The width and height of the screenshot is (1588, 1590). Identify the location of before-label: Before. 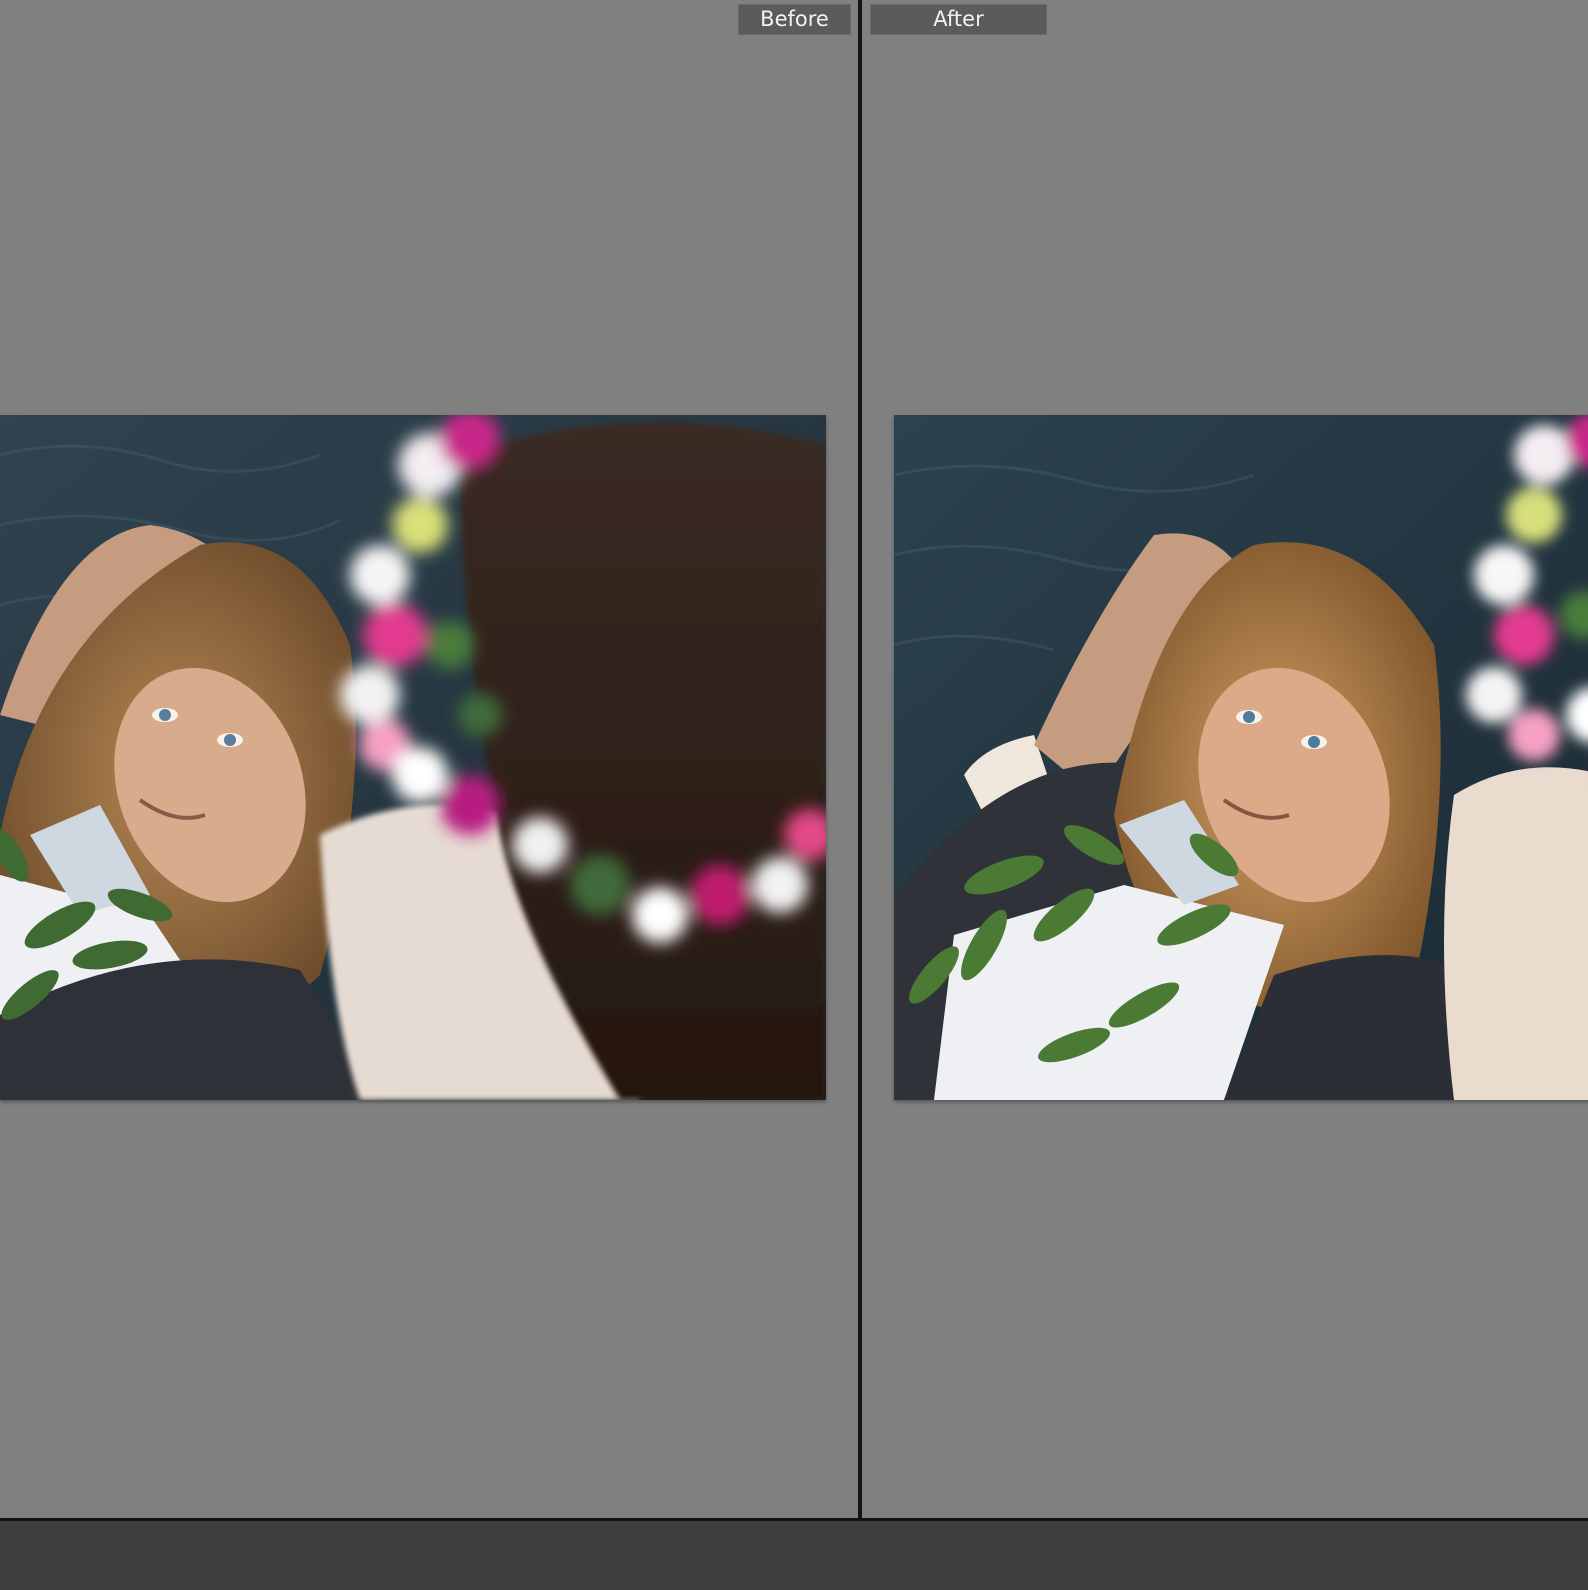
(794, 19).